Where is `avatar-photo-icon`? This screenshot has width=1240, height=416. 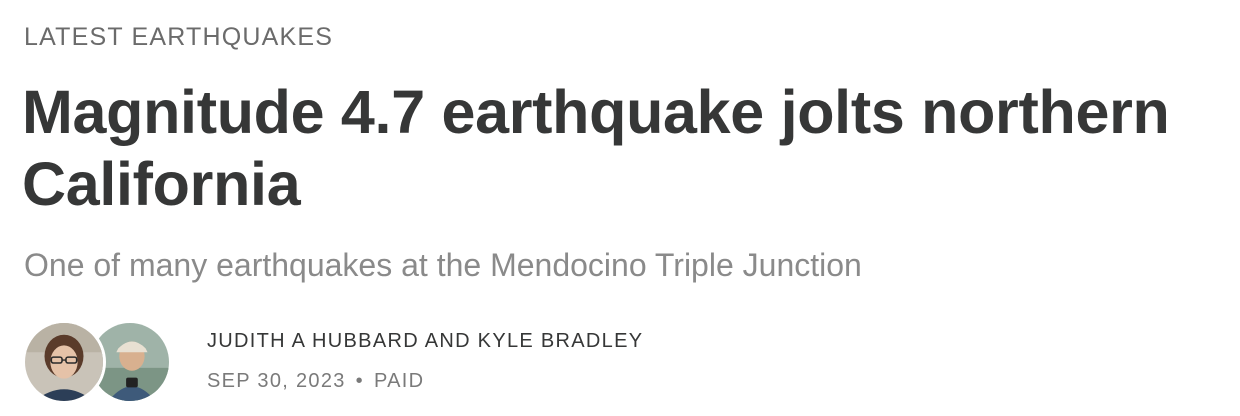 avatar-photo-icon is located at coordinates (64, 362).